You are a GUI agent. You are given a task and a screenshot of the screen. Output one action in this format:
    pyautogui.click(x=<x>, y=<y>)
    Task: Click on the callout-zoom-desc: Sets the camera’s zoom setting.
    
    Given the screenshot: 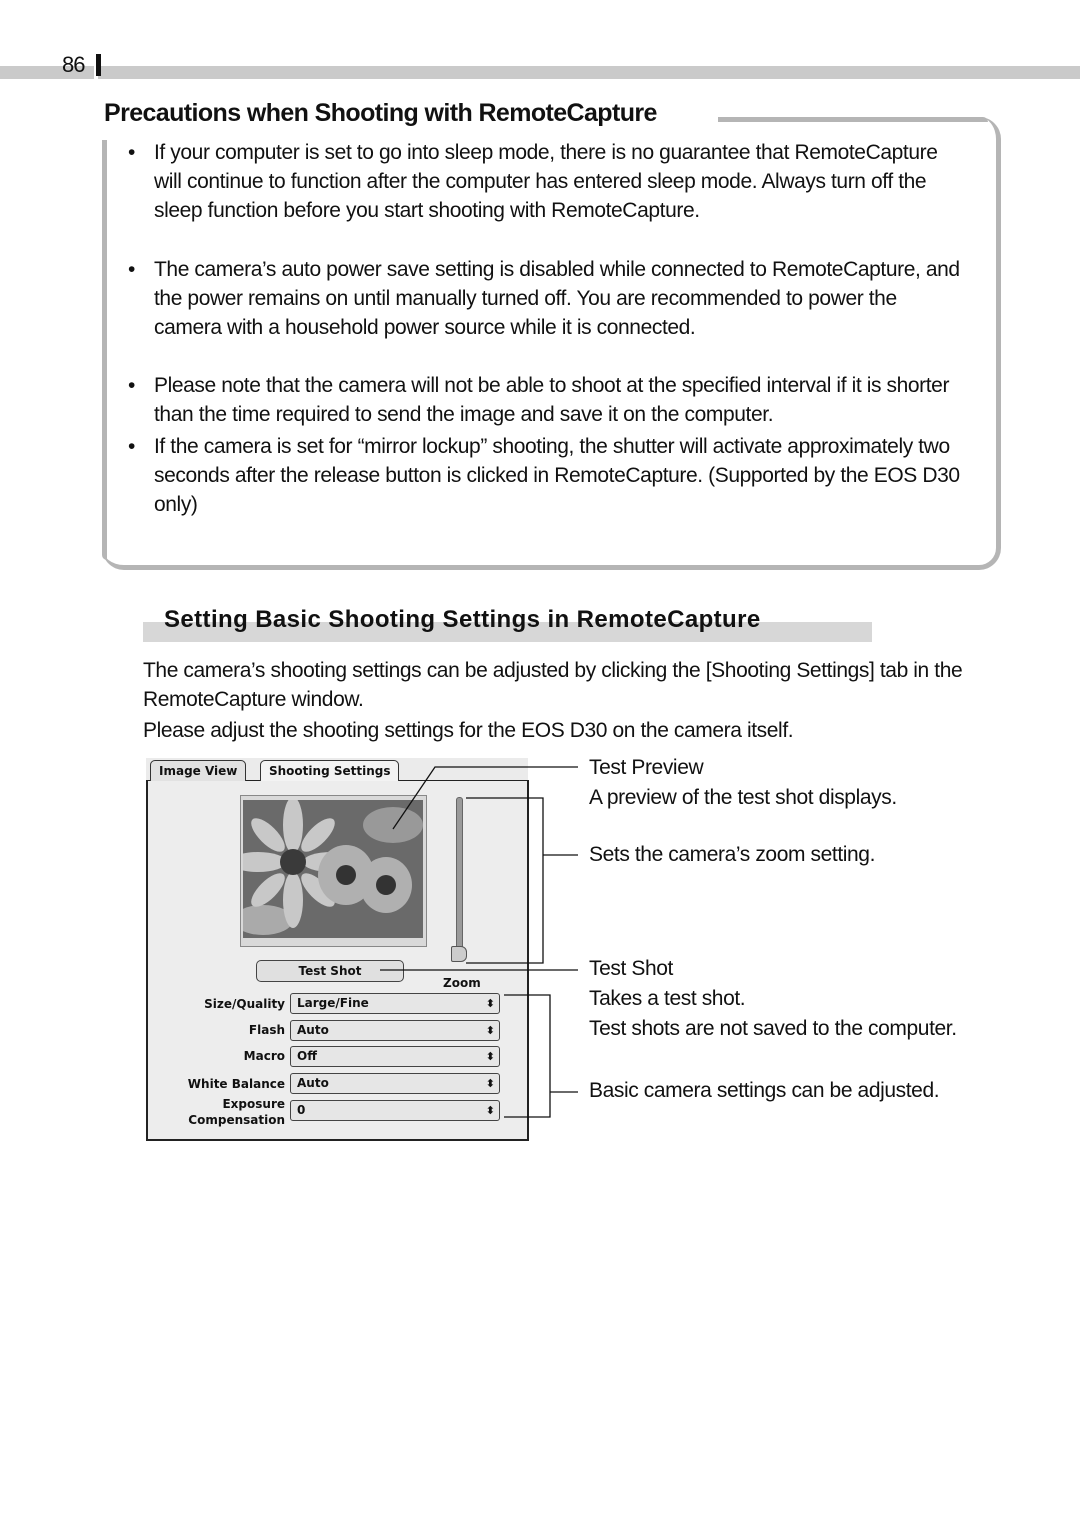 What is the action you would take?
    pyautogui.click(x=732, y=854)
    